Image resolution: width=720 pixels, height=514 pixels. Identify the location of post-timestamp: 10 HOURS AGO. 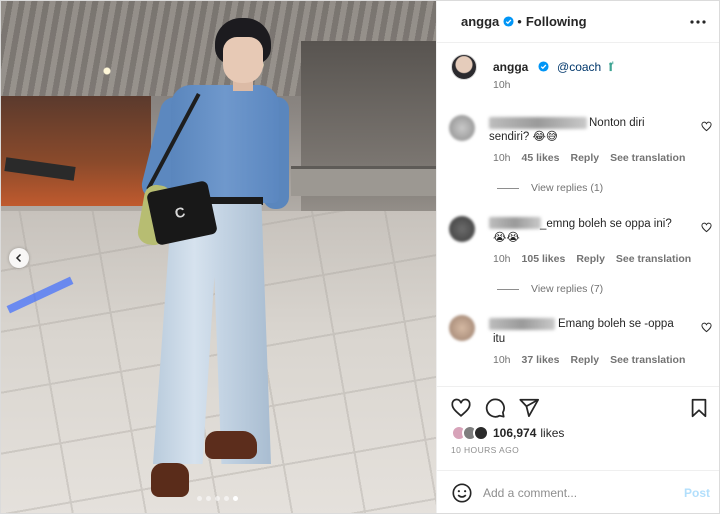
(485, 450).